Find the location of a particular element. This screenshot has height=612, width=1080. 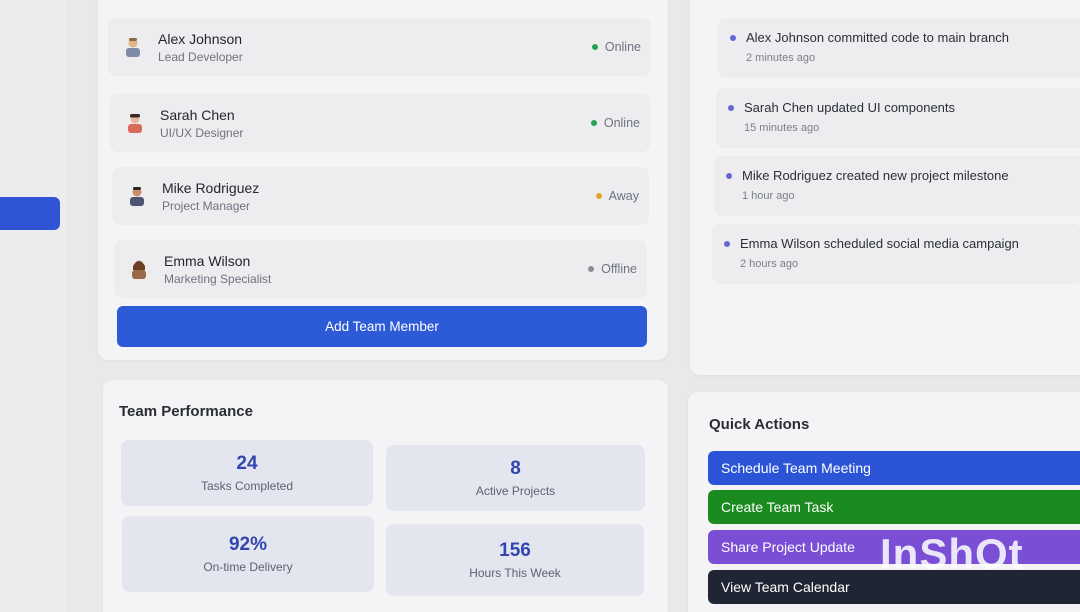

member-role: Marketing Specialist is located at coordinates (218, 278).